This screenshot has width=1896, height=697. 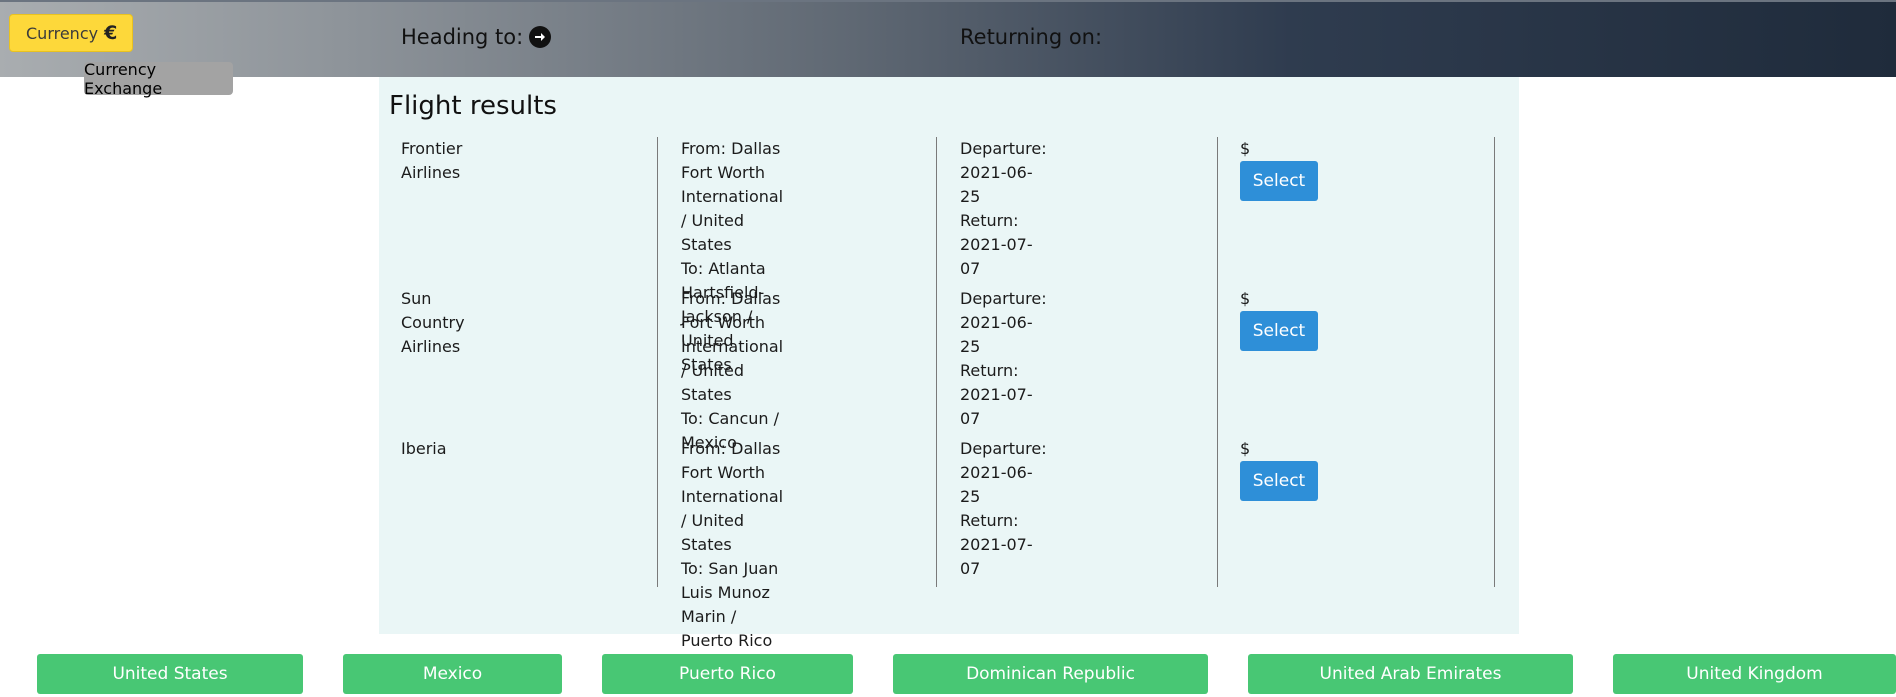 What do you see at coordinates (1050, 674) in the screenshot?
I see `destination-dominican-republic: Dominican Republic` at bounding box center [1050, 674].